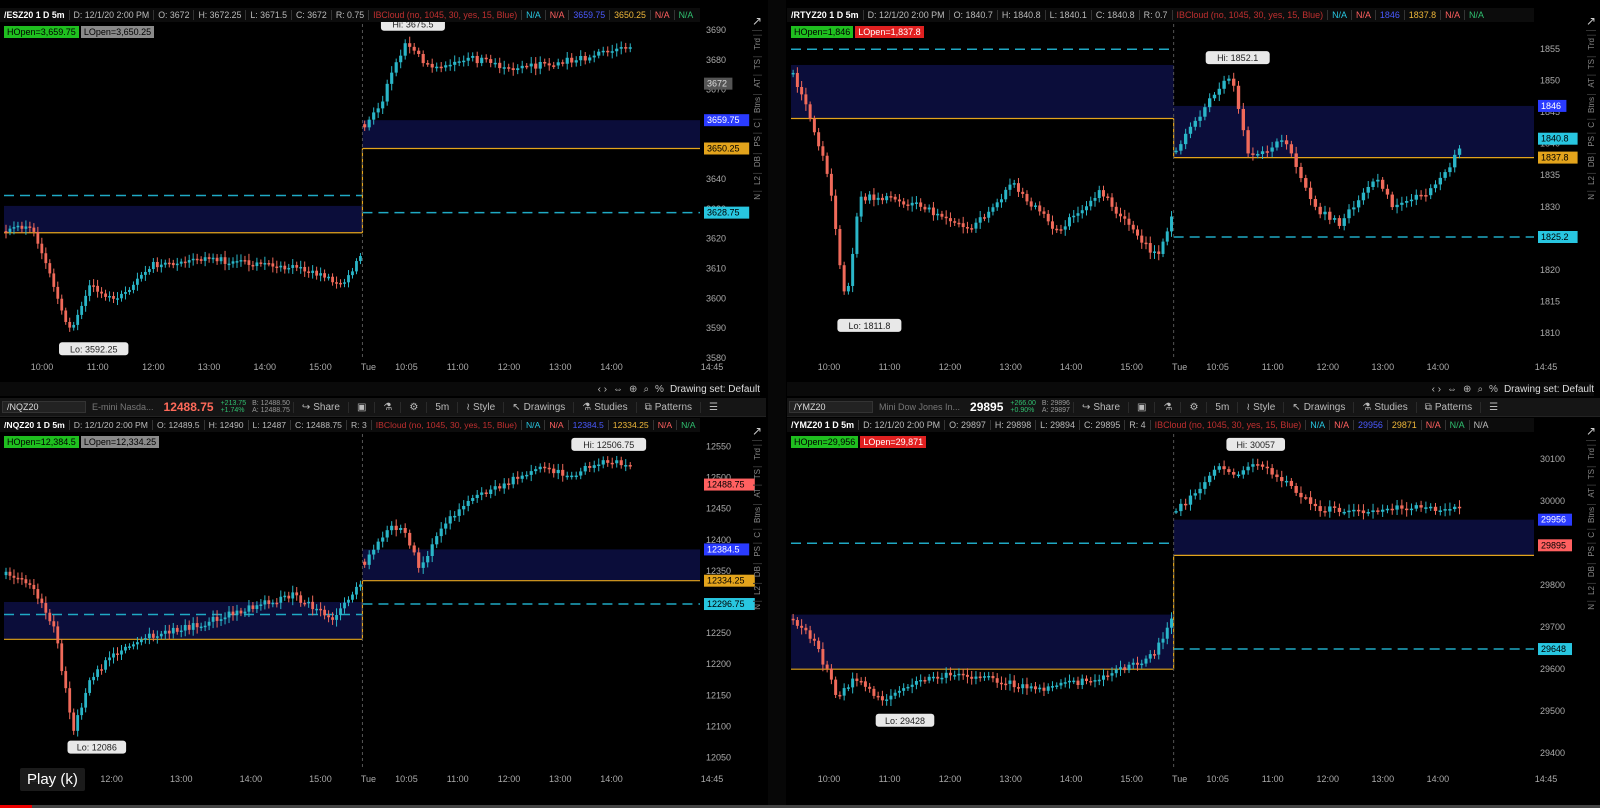 The height and width of the screenshot is (808, 1600). I want to click on x-tick-label: Tue, so click(368, 779).